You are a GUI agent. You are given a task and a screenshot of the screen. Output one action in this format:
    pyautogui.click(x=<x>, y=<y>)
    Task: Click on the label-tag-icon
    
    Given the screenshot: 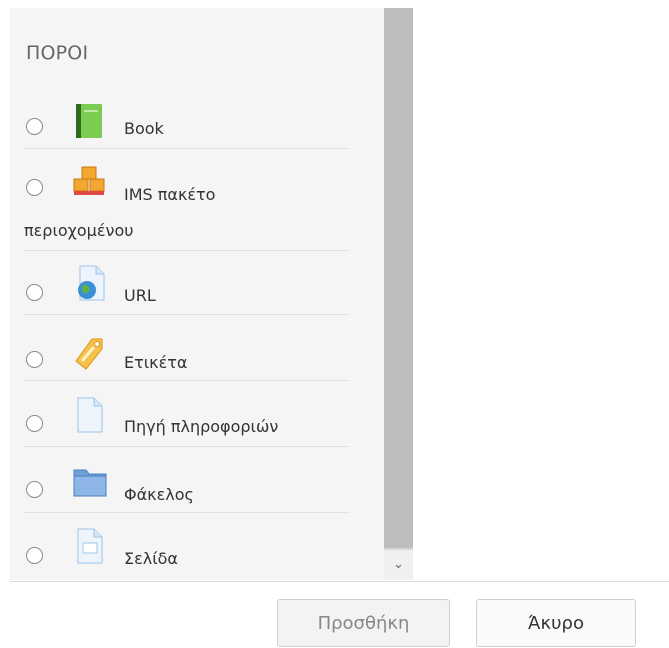 What is the action you would take?
    pyautogui.click(x=90, y=352)
    